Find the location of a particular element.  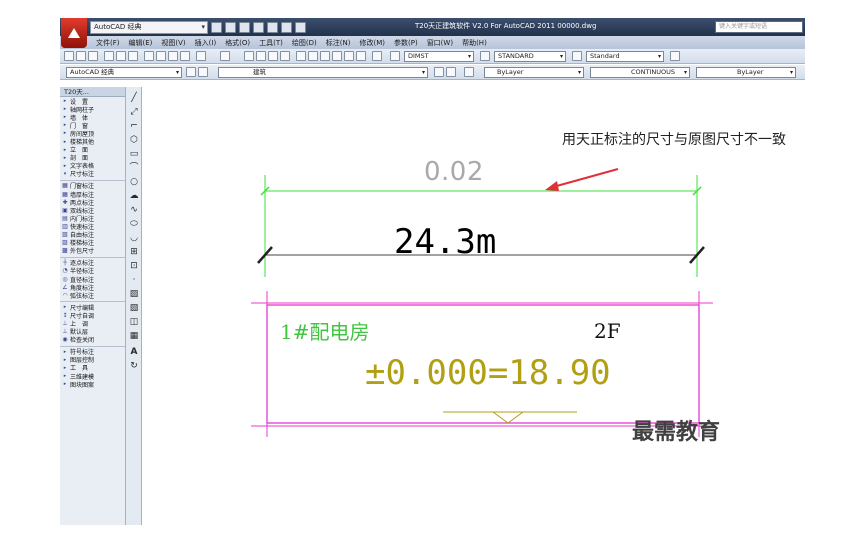

undo-toolbar-icon is located at coordinates (201, 56).